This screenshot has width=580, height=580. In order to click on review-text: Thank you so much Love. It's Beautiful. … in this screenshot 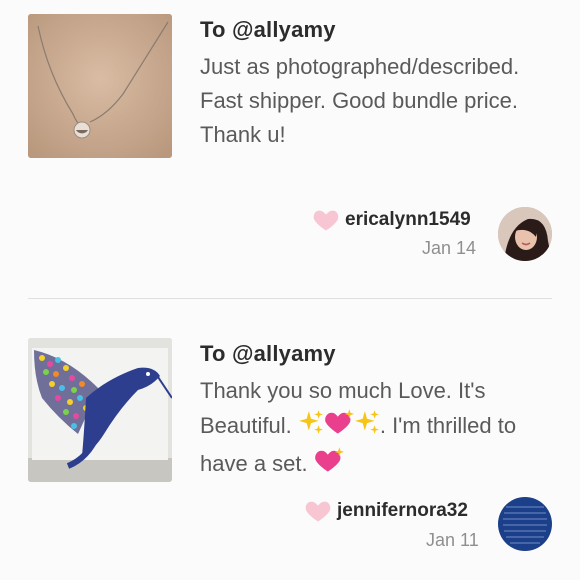, I will do `click(380, 429)`.